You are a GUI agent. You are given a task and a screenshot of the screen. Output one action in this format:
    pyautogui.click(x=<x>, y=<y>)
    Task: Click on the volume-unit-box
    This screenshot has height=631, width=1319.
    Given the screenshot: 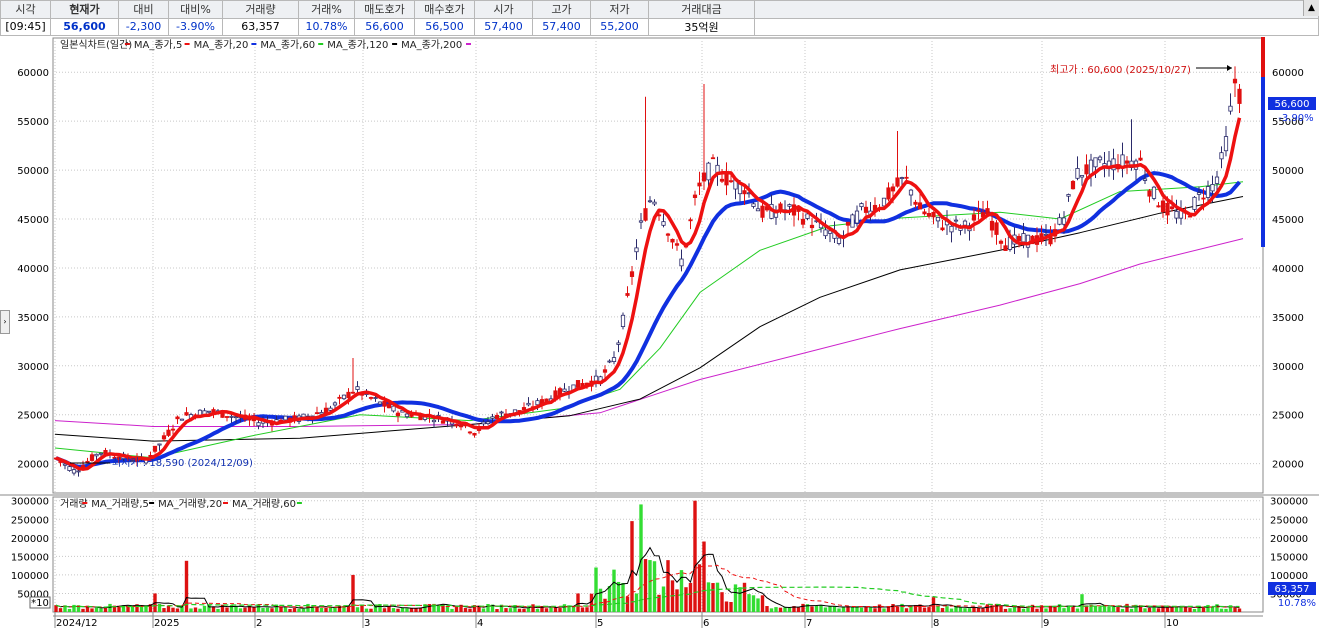 What is the action you would take?
    pyautogui.click(x=40, y=602)
    